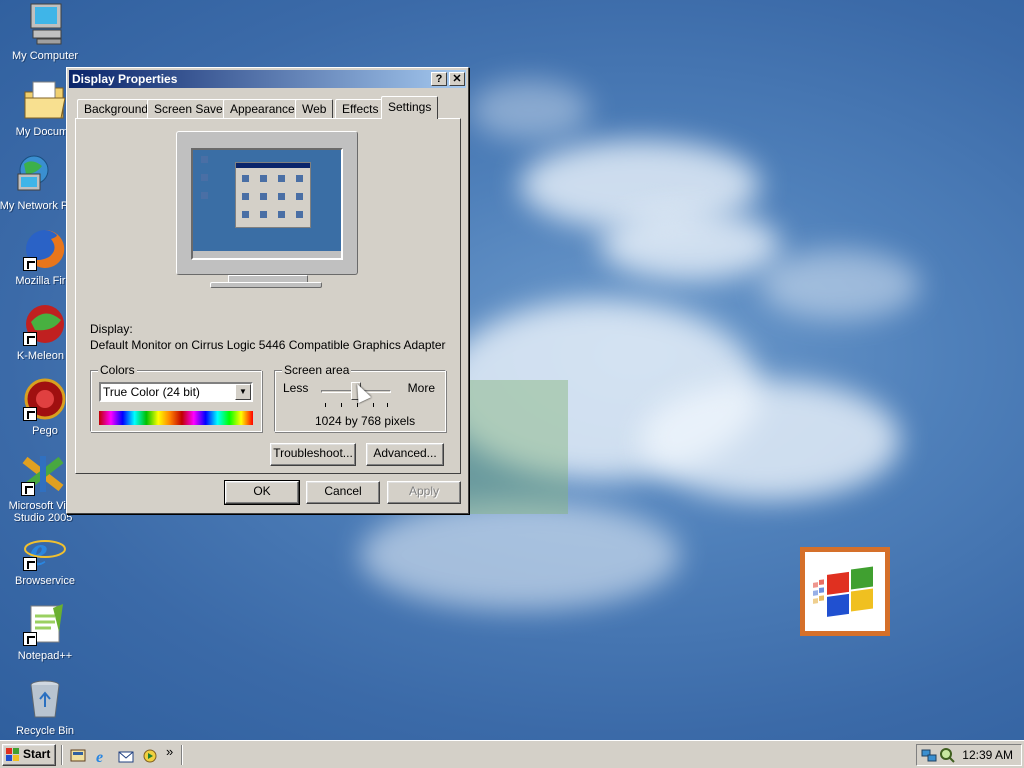  What do you see at coordinates (410, 107) in the screenshot?
I see `tab-settings: Settings` at bounding box center [410, 107].